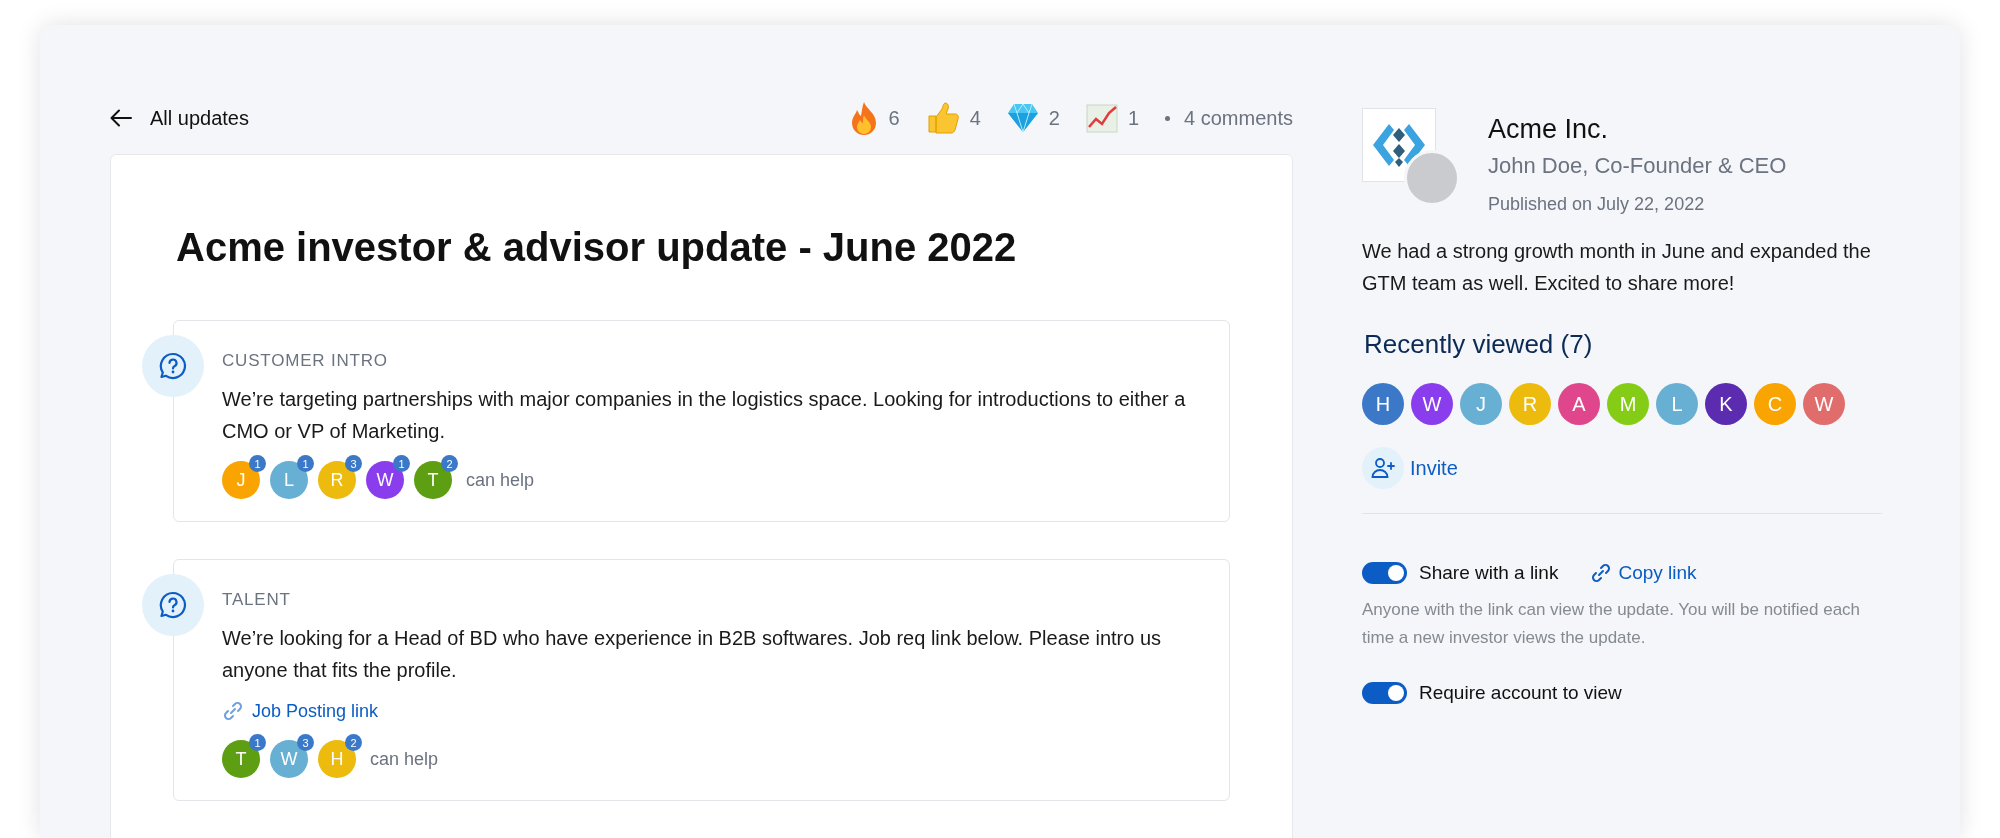 This screenshot has height=838, width=2000. Describe the element at coordinates (1383, 468) in the screenshot. I see `add-person-icon` at that location.